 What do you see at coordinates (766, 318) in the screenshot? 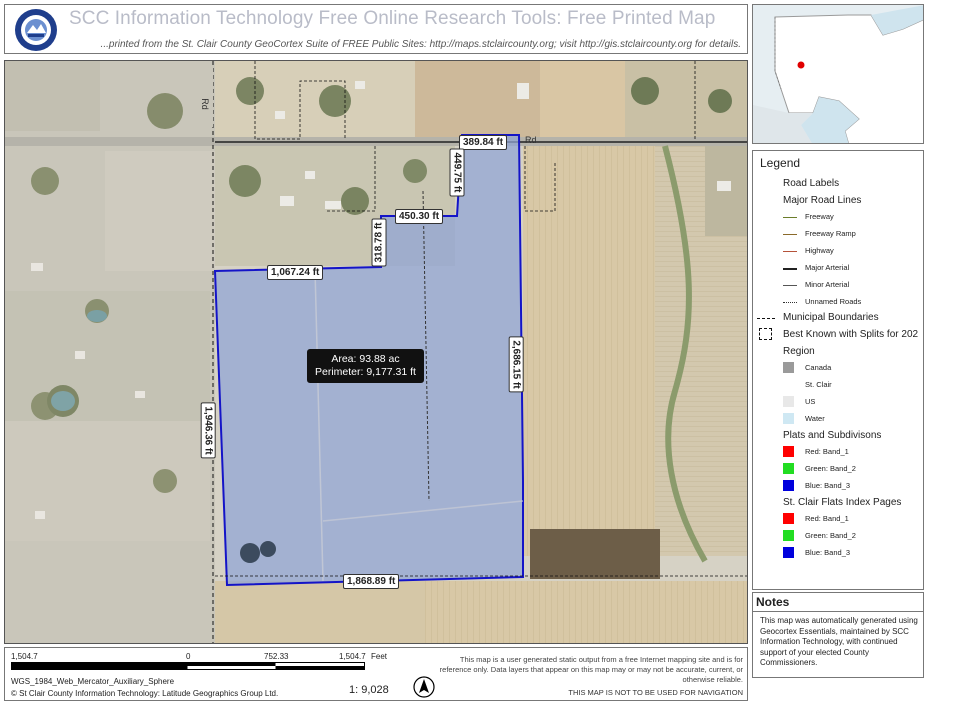
I see `municipal-boundary-swatch` at bounding box center [766, 318].